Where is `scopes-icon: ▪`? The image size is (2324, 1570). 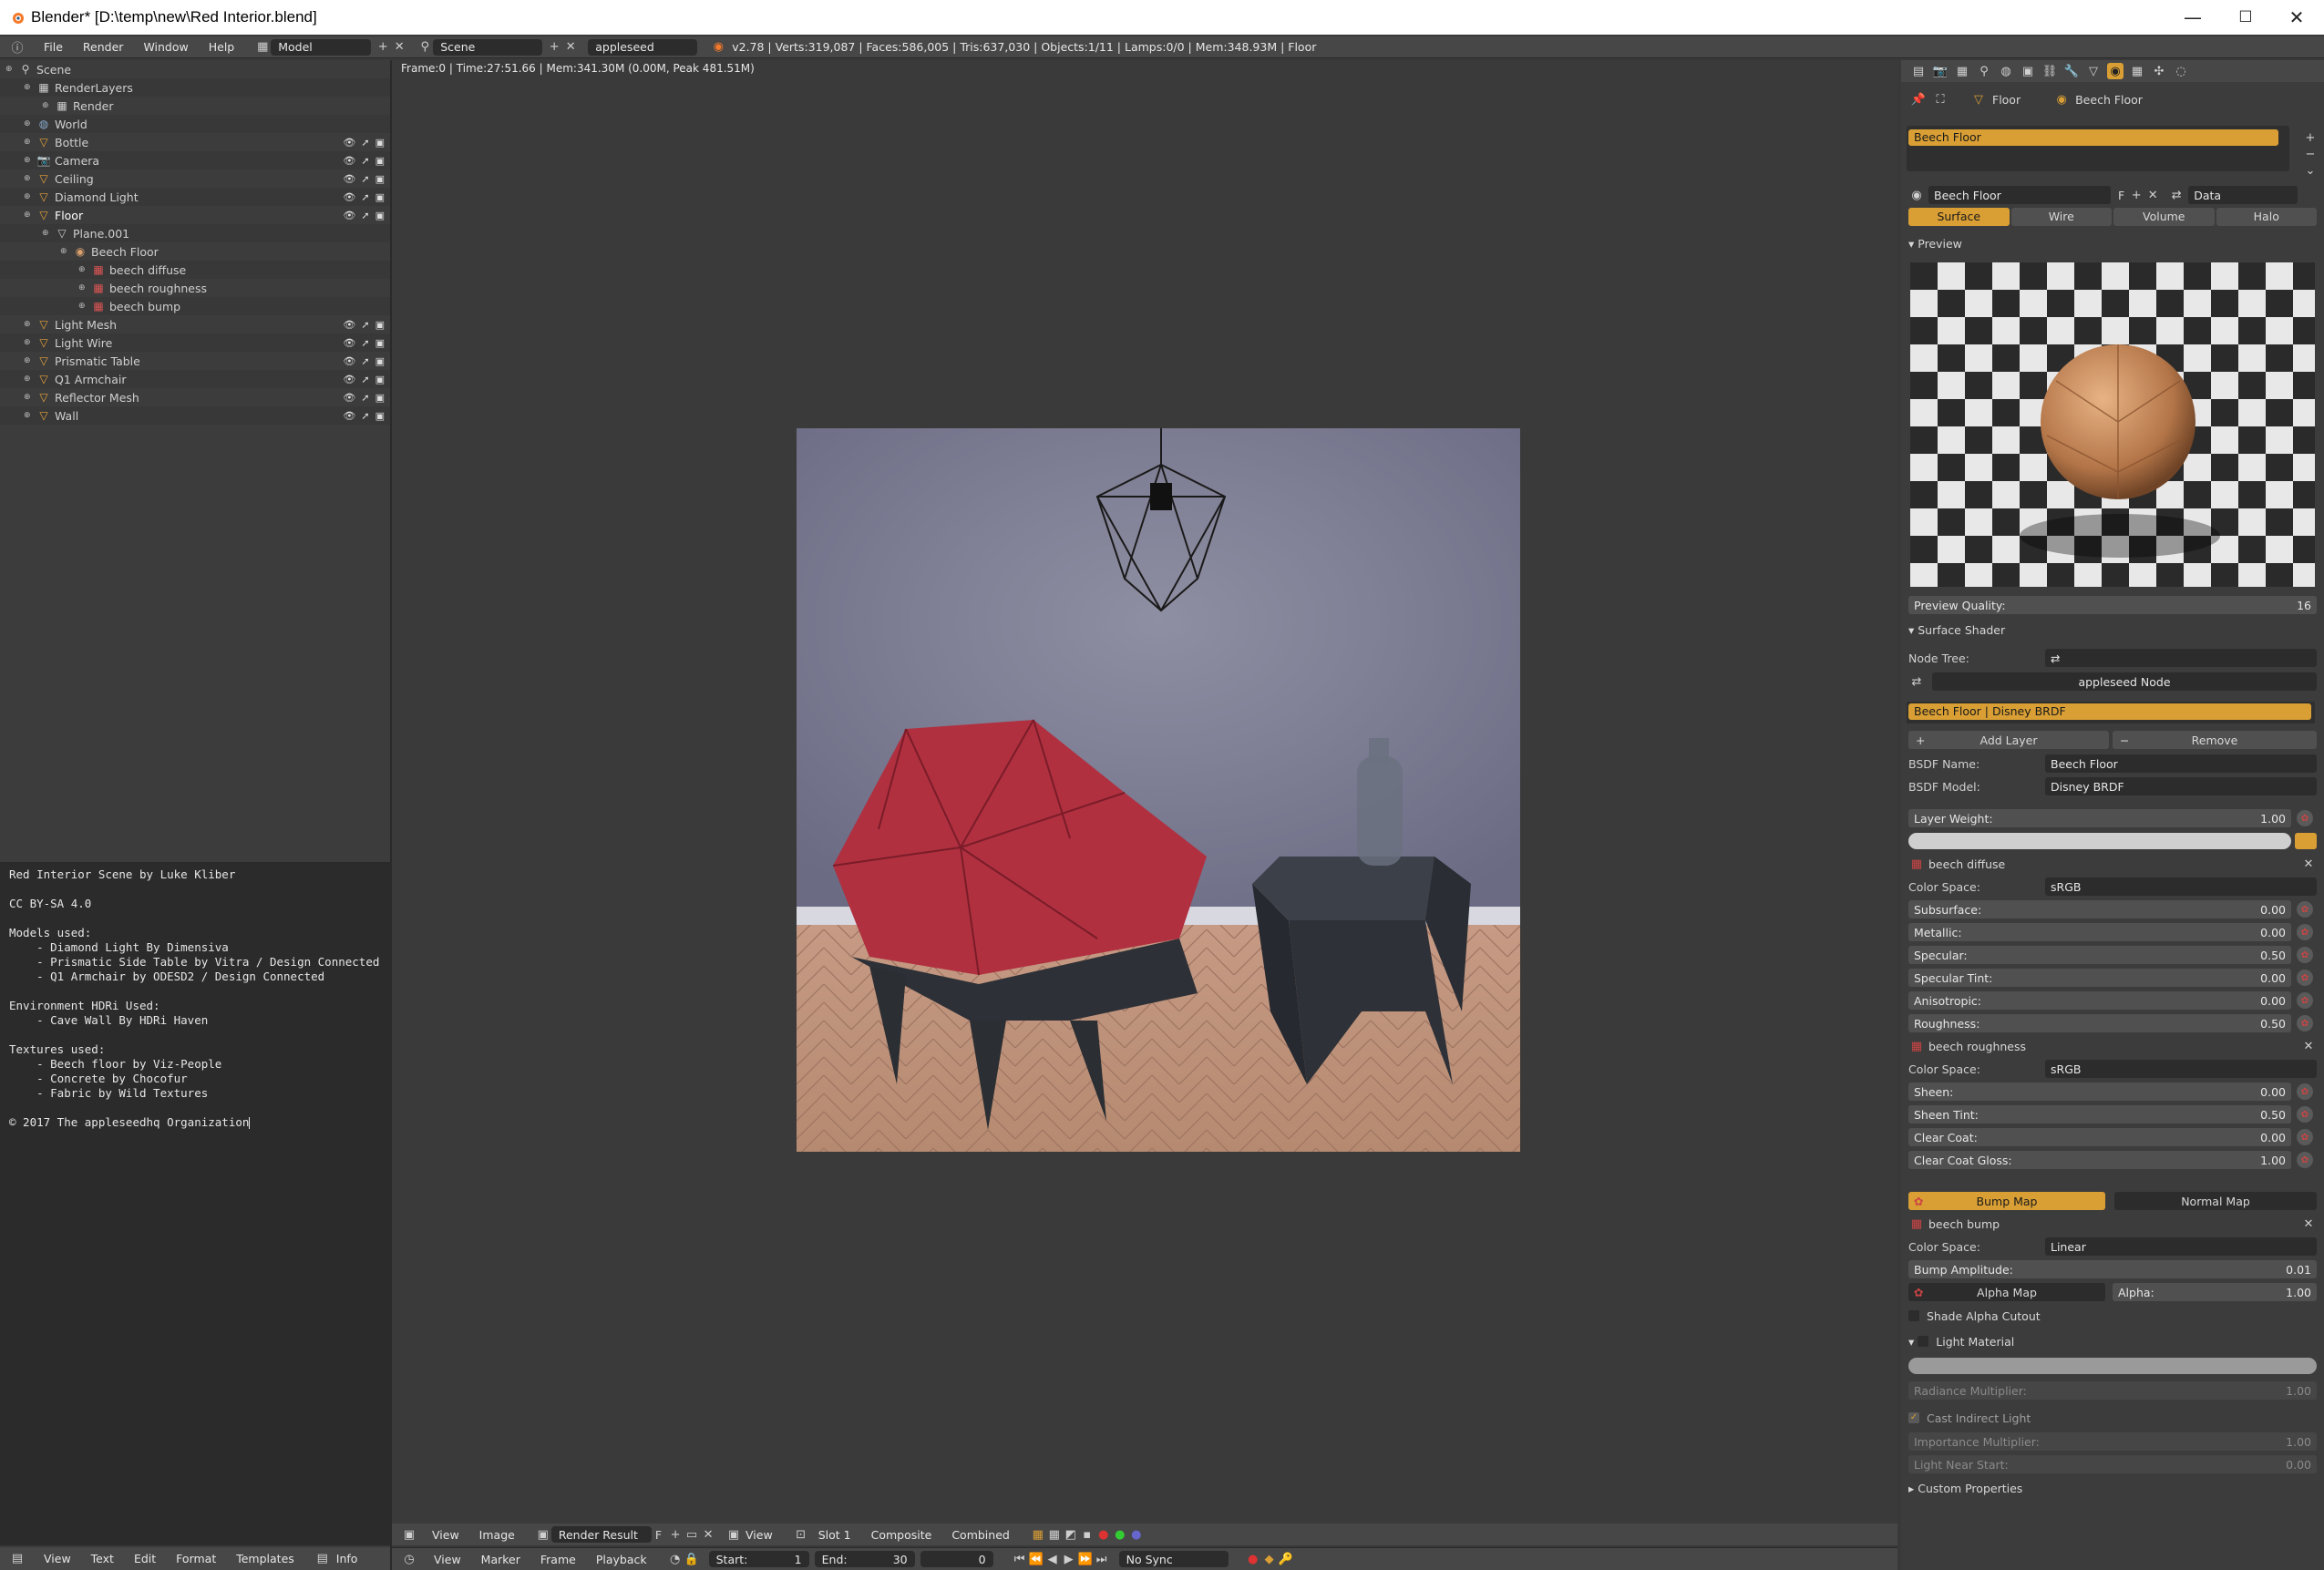 scopes-icon: ▪ is located at coordinates (1087, 1535).